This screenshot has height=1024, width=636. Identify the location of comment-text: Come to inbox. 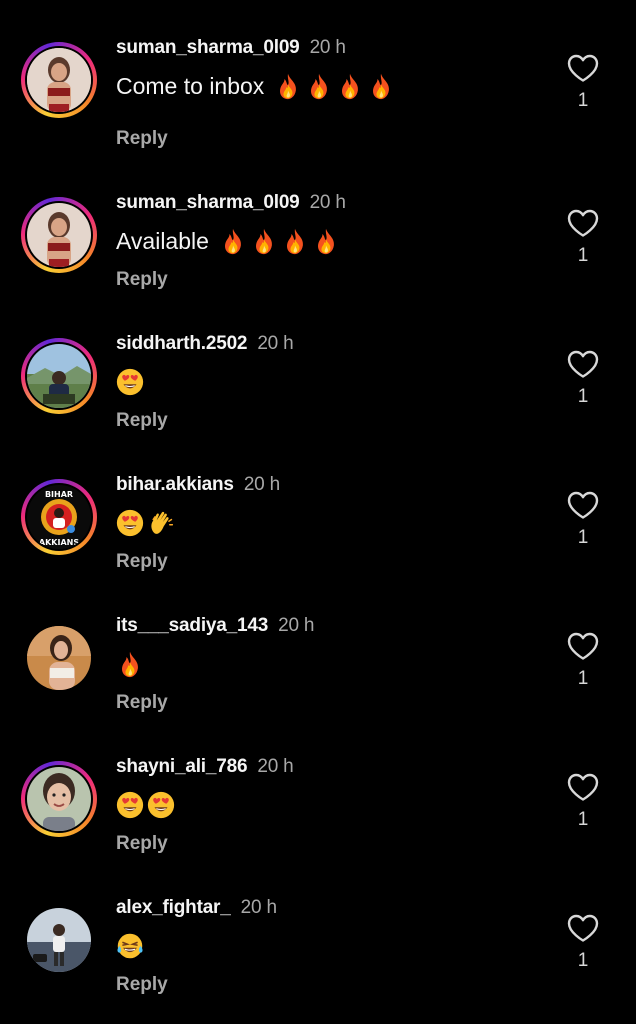
(255, 86).